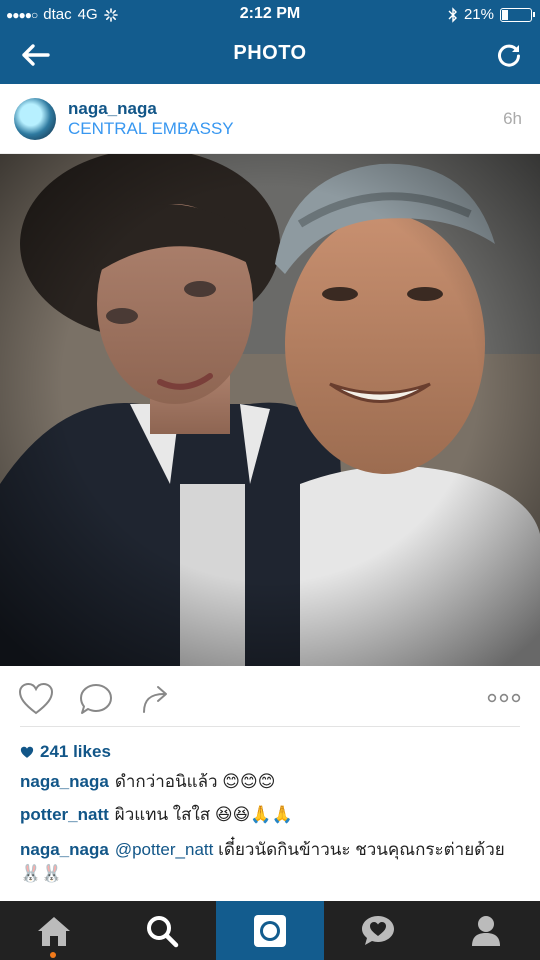 This screenshot has height=960, width=540. I want to click on tab-search, so click(162, 930).